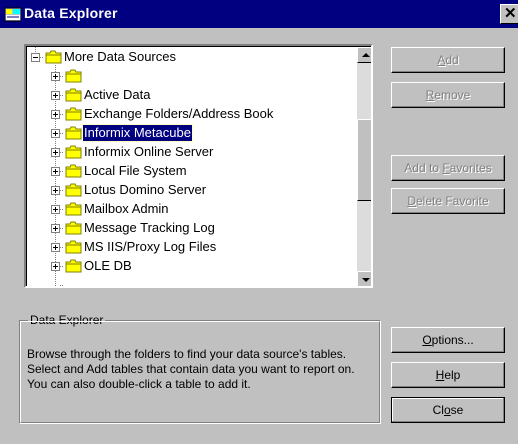 The image size is (518, 444). What do you see at coordinates (149, 227) in the screenshot?
I see `tree-item-label: Message Tracking Log` at bounding box center [149, 227].